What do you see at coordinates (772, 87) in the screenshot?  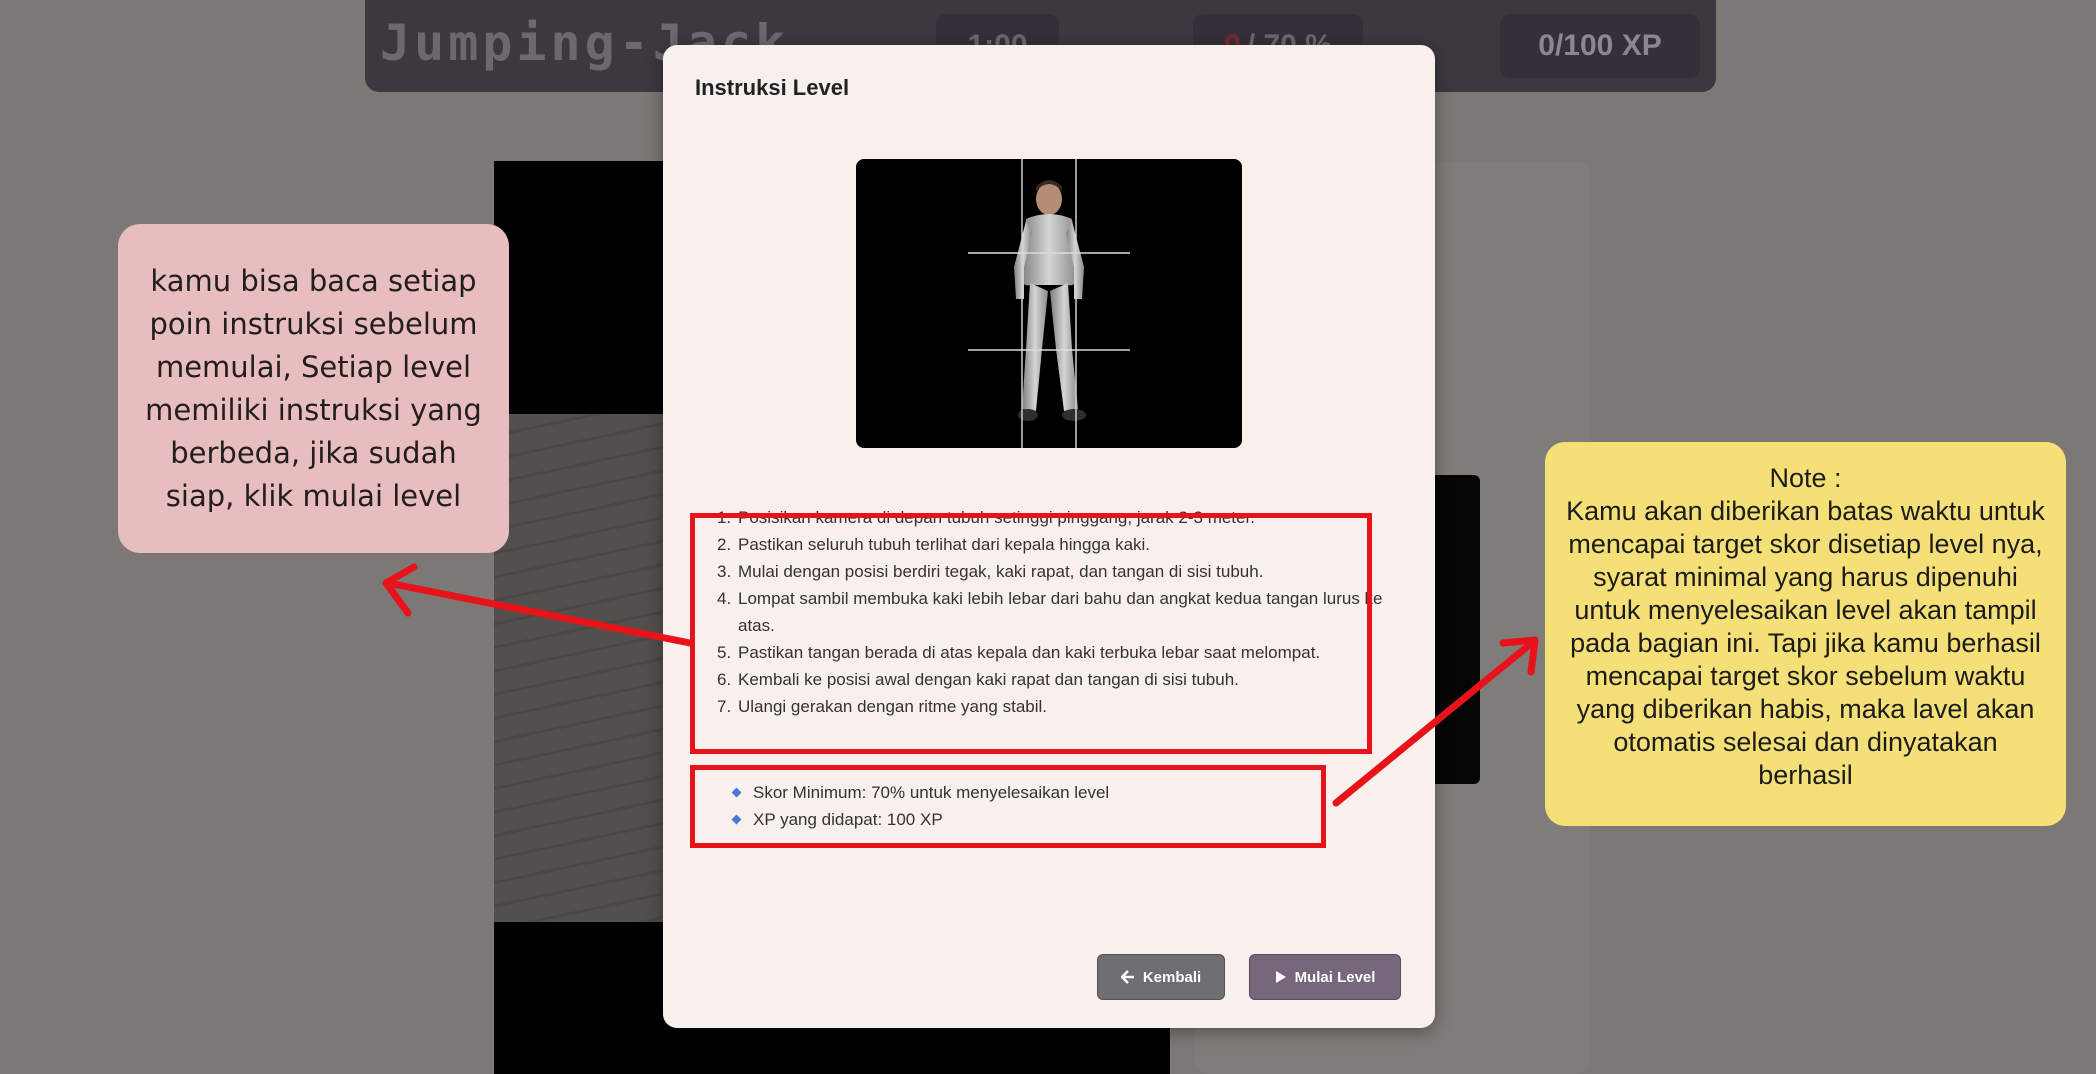 I see `modal-title: Instruksi Level` at bounding box center [772, 87].